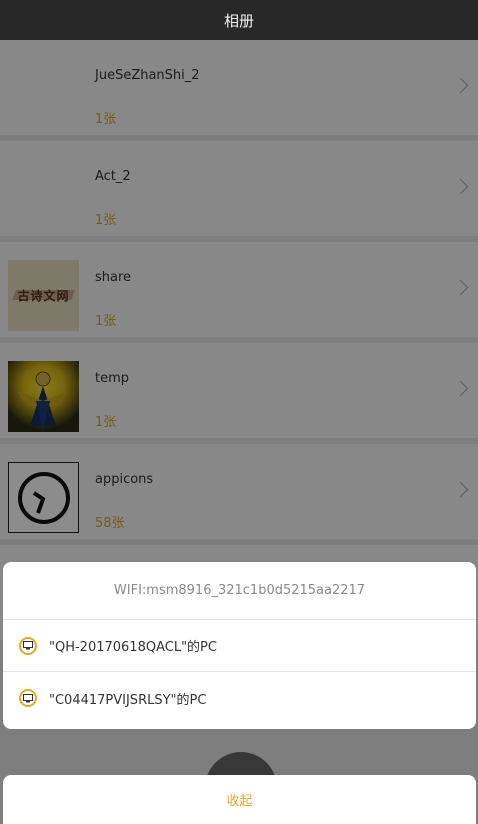 This screenshot has height=824, width=478. I want to click on collapse-button: 收起, so click(239, 799).